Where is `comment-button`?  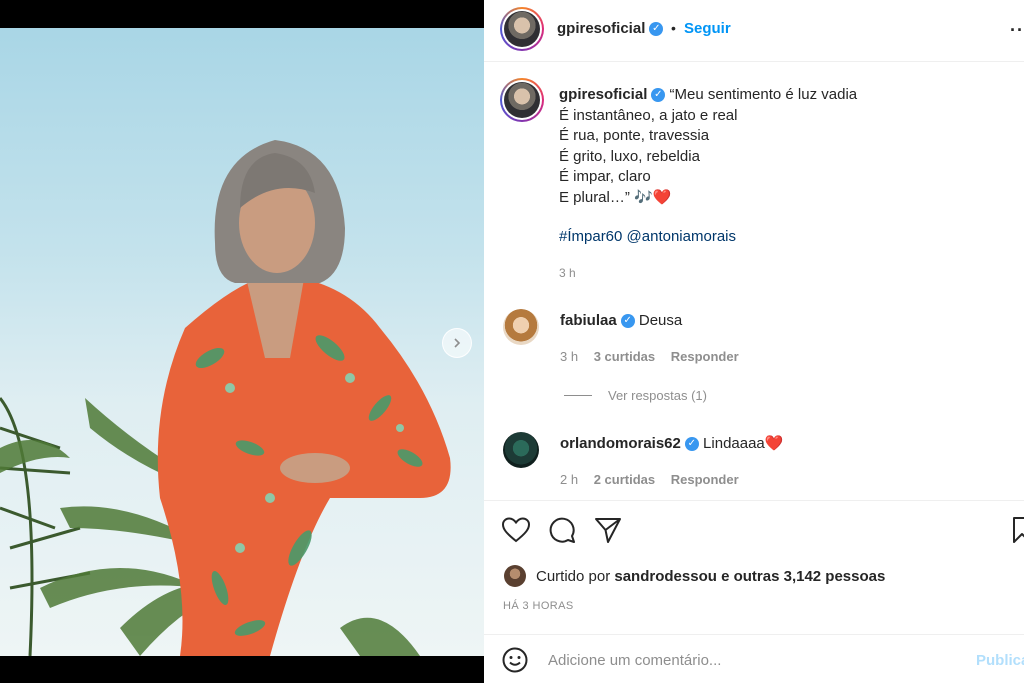 comment-button is located at coordinates (562, 532).